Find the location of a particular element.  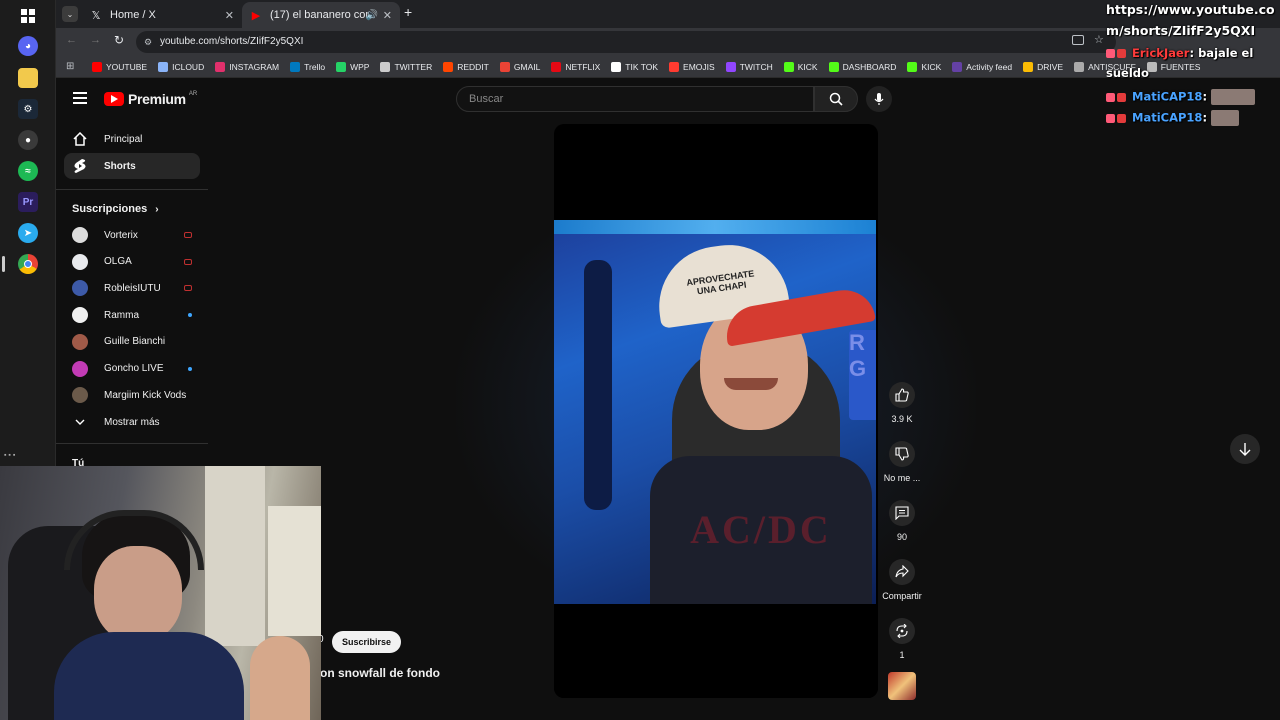

speaker-icon: 🔊 is located at coordinates (372, 15).